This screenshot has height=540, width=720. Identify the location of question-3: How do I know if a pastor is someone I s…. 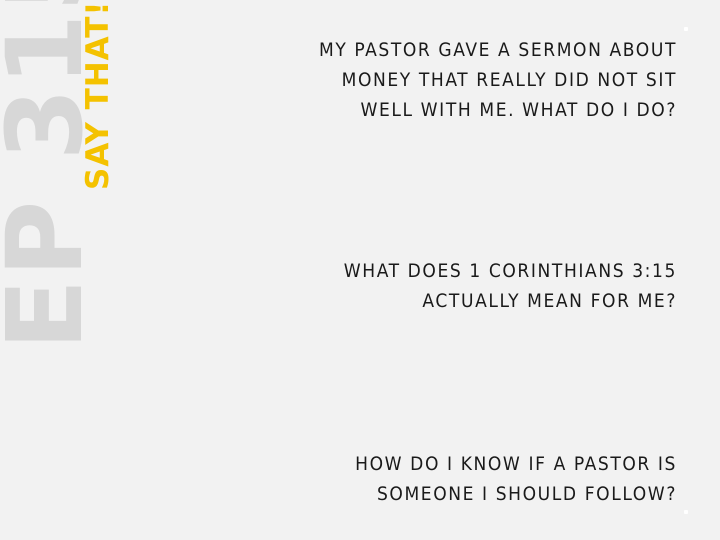
(516, 479).